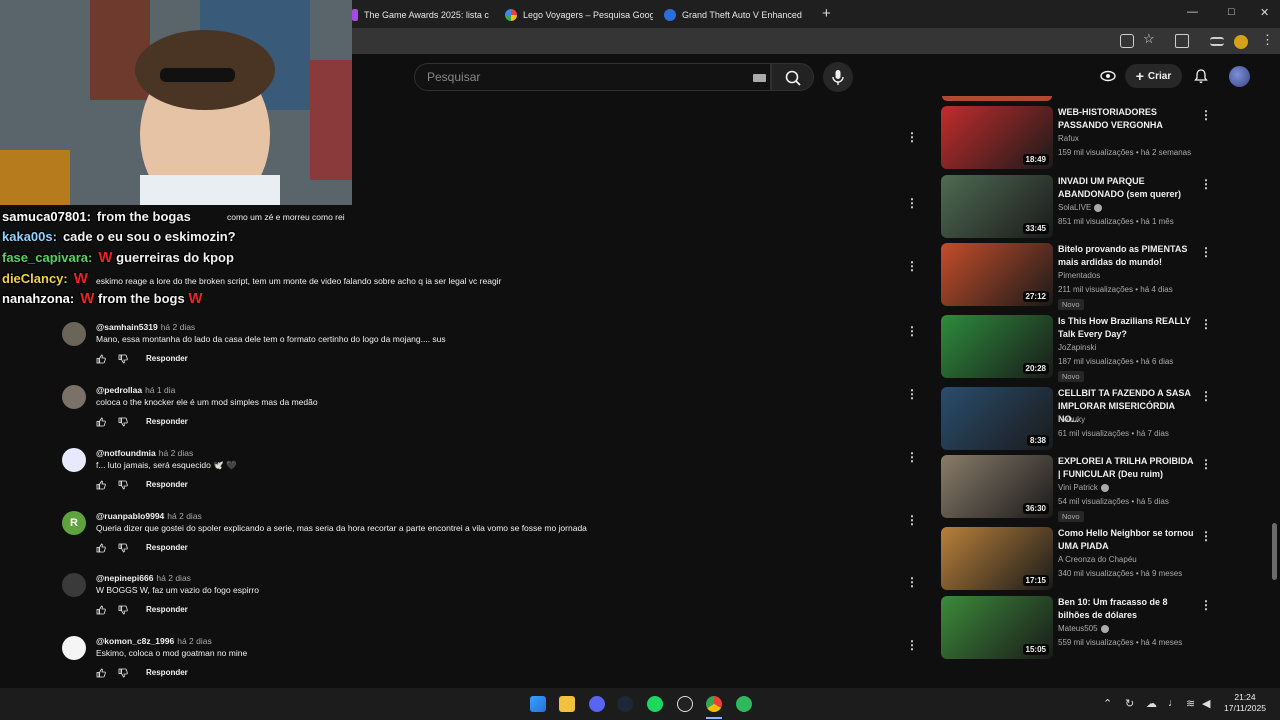 Image resolution: width=1280 pixels, height=720 pixels. Describe the element at coordinates (135, 641) in the screenshot. I see `comment-username: @komon_c8z_1996` at that location.